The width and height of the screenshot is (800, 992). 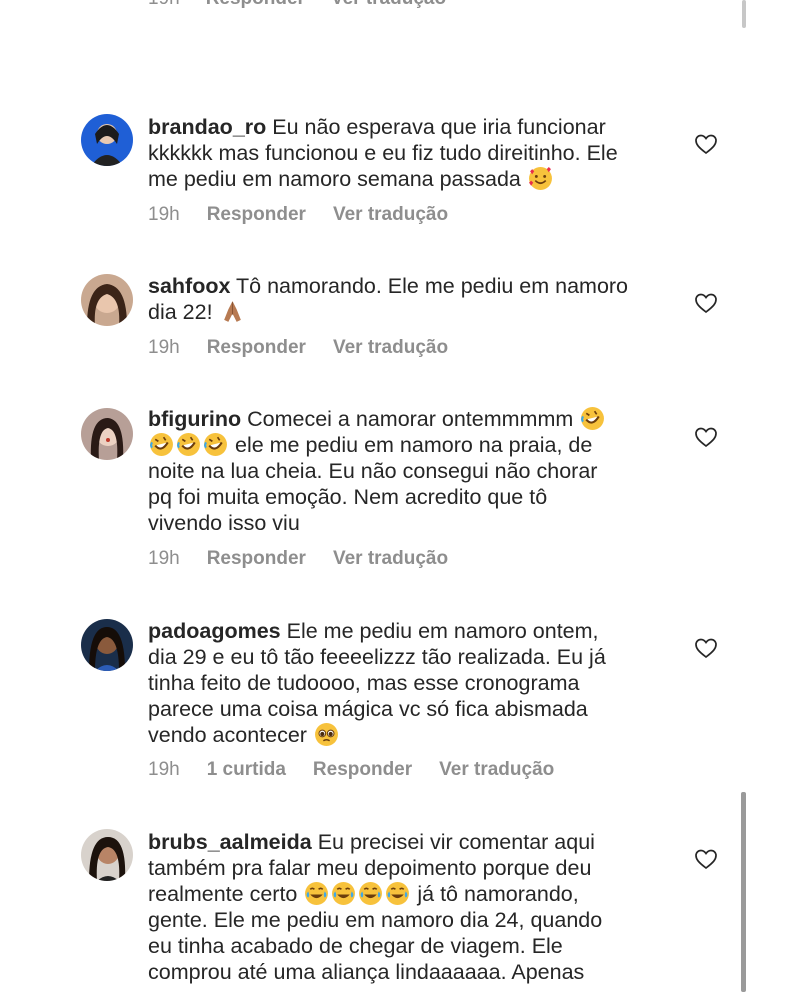 I want to click on comment-line: ele me pediu em namoro na praia, de, so click(x=413, y=445).